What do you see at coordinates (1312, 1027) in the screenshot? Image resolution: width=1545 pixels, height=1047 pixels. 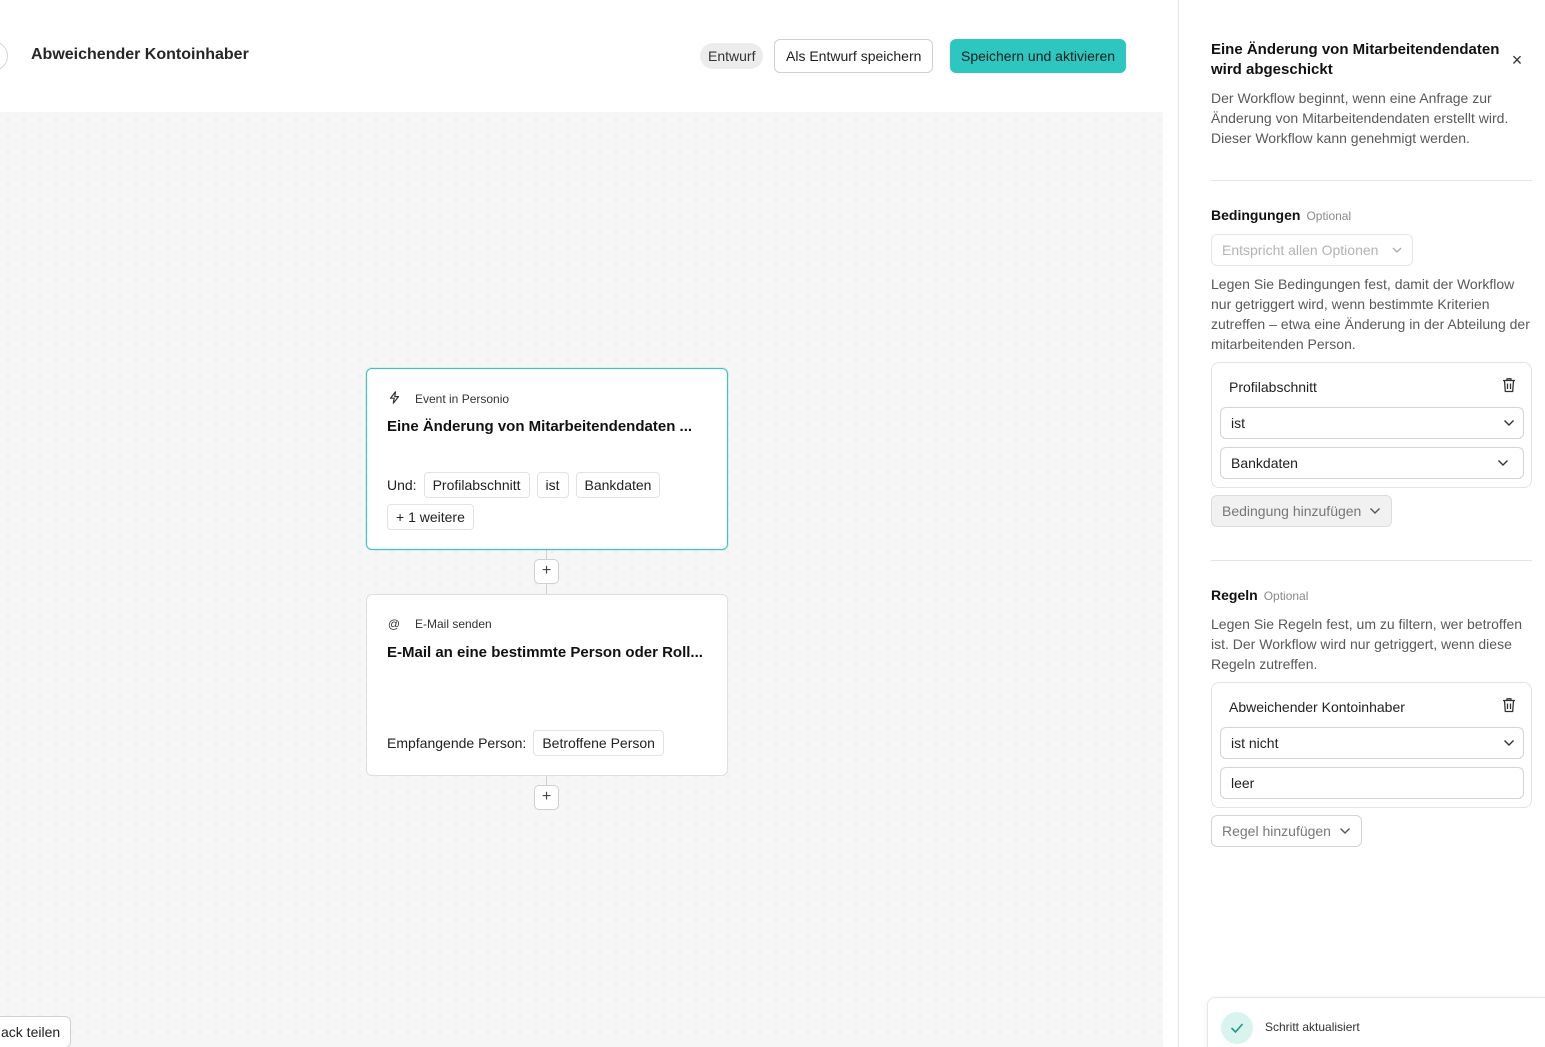 I see `toast-message: Schritt aktualisiert` at bounding box center [1312, 1027].